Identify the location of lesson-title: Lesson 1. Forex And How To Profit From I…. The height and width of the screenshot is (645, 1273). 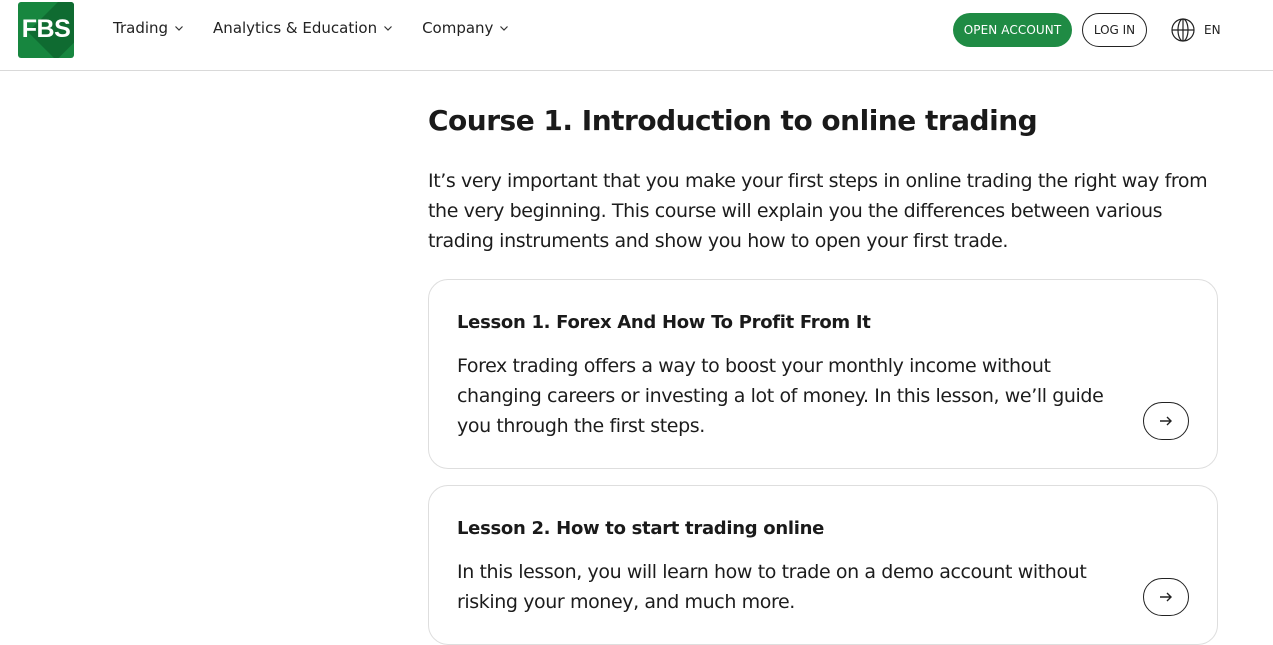
(664, 322).